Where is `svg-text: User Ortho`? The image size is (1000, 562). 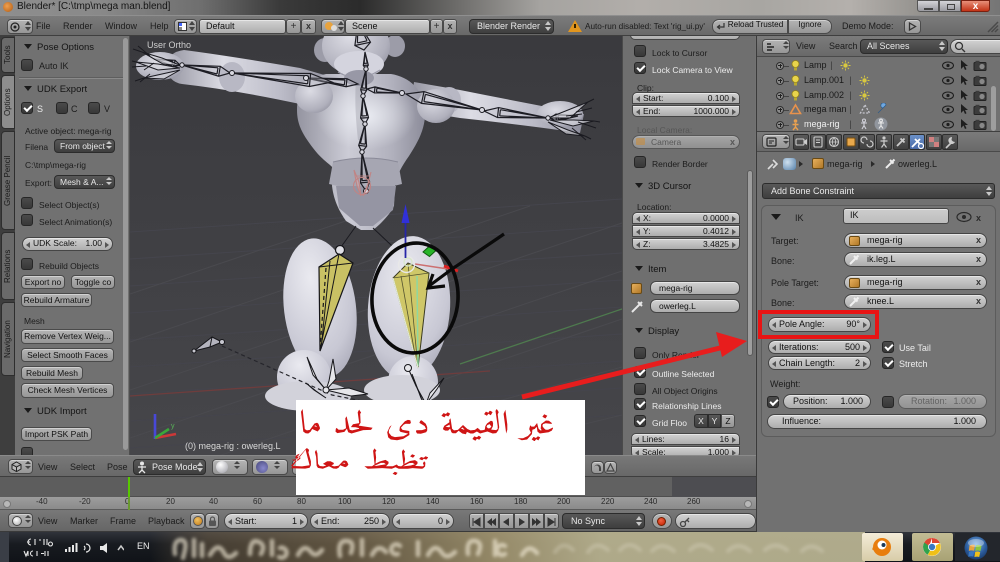
svg-text: User Ortho is located at coordinates (169, 45).